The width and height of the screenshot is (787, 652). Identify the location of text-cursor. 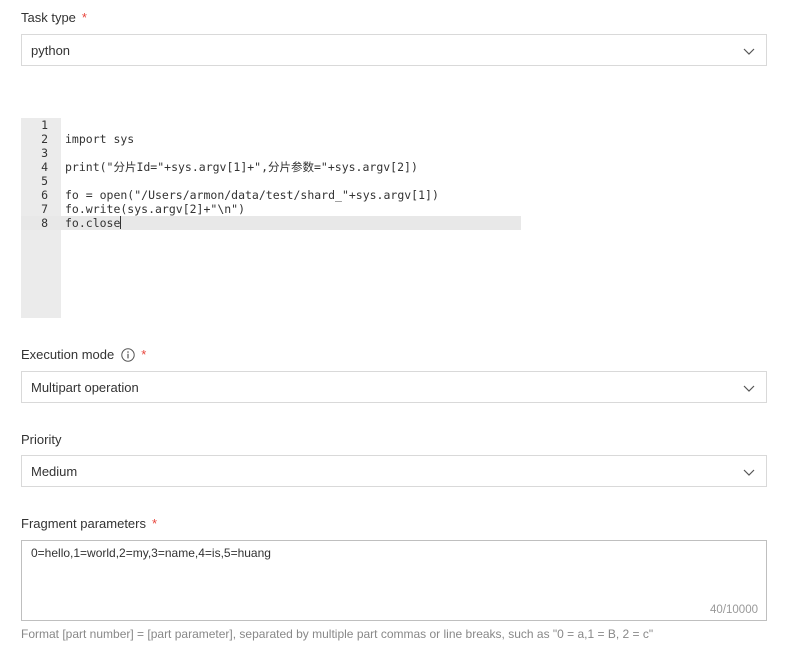
(121, 222).